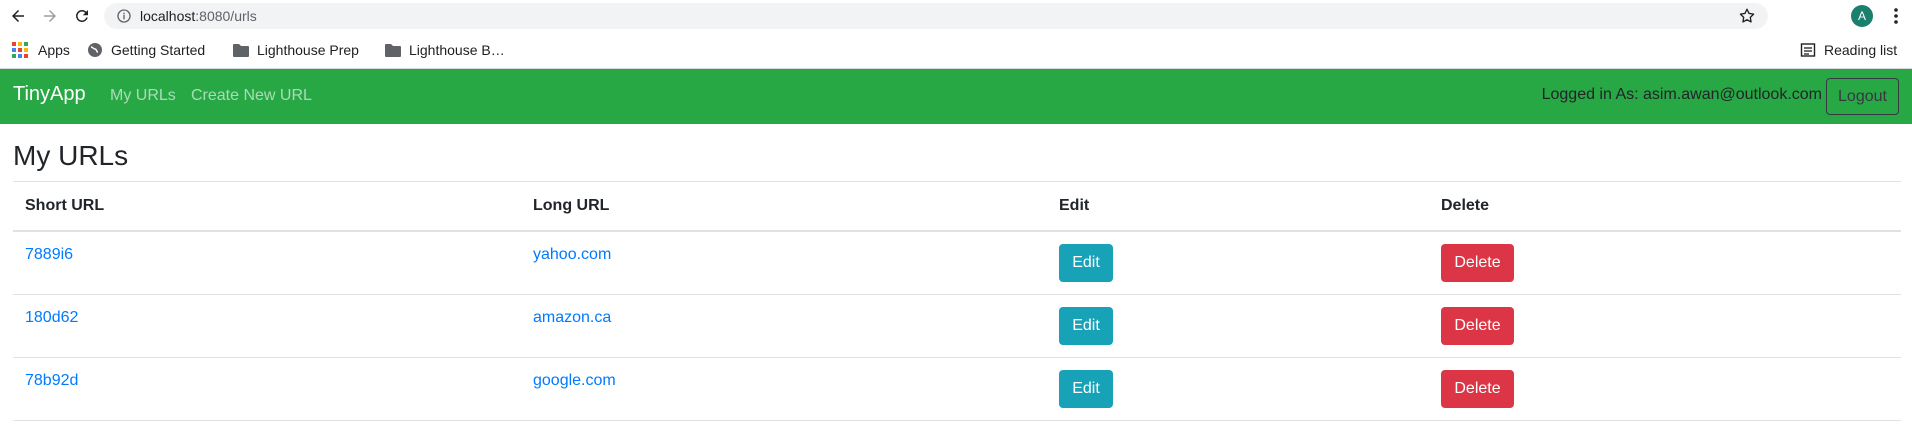 The image size is (1912, 433). I want to click on reading-list-label: Reading list, so click(1861, 50).